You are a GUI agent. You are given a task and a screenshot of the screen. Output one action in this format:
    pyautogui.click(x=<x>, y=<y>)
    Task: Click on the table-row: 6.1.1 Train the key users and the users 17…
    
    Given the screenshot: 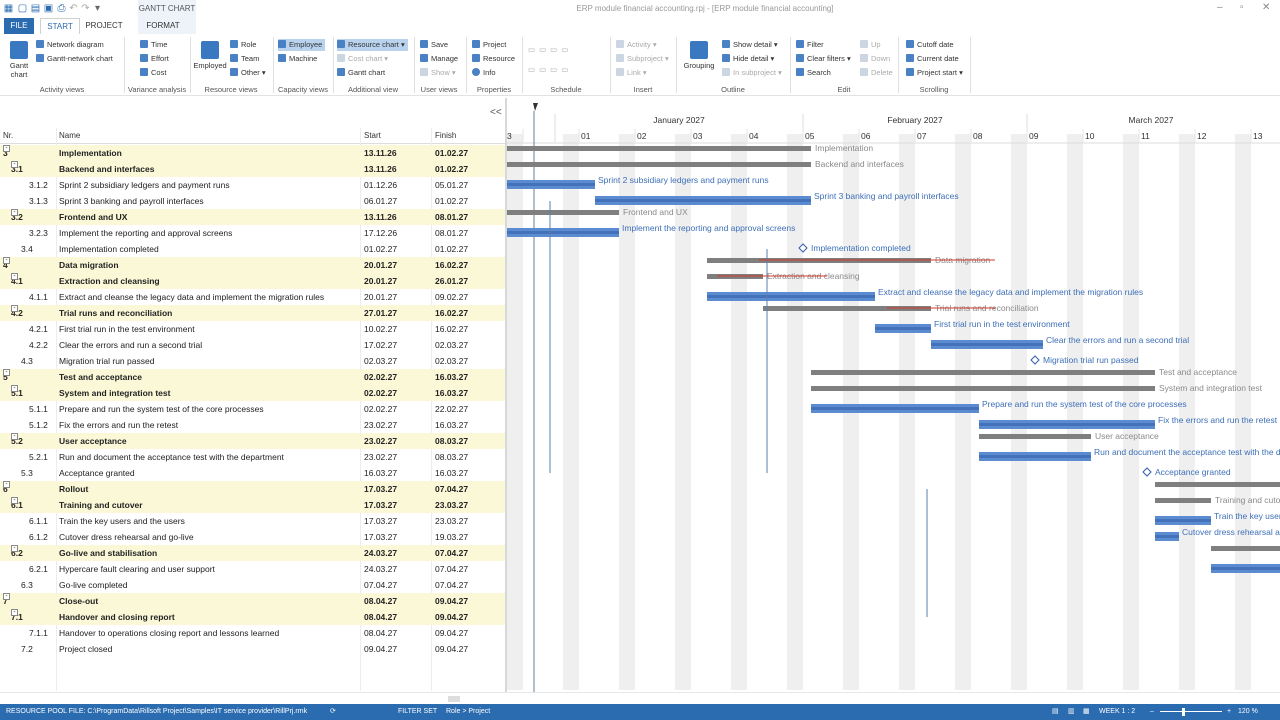 What is the action you would take?
    pyautogui.click(x=252, y=521)
    